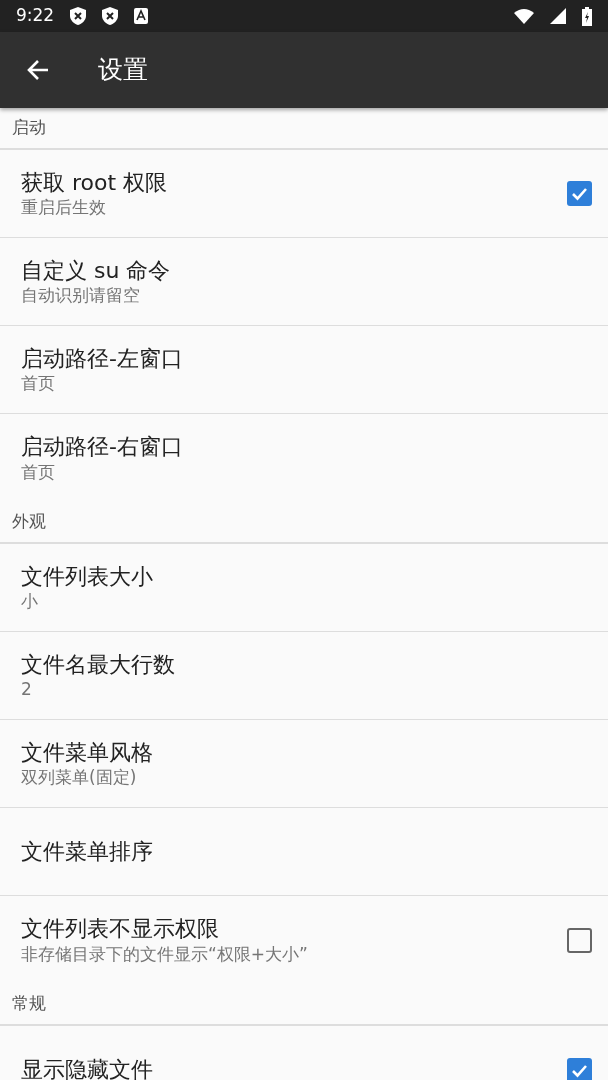  Describe the element at coordinates (102, 447) in the screenshot. I see `item-title: 启动路径-右窗口` at that location.